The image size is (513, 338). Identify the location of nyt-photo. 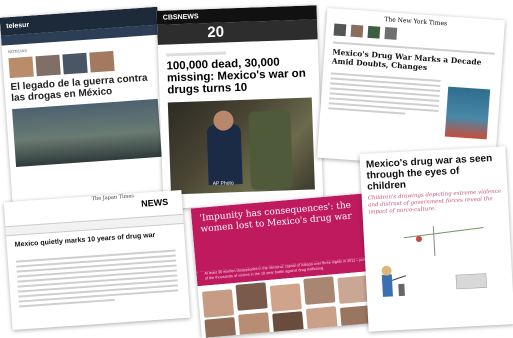
(467, 113).